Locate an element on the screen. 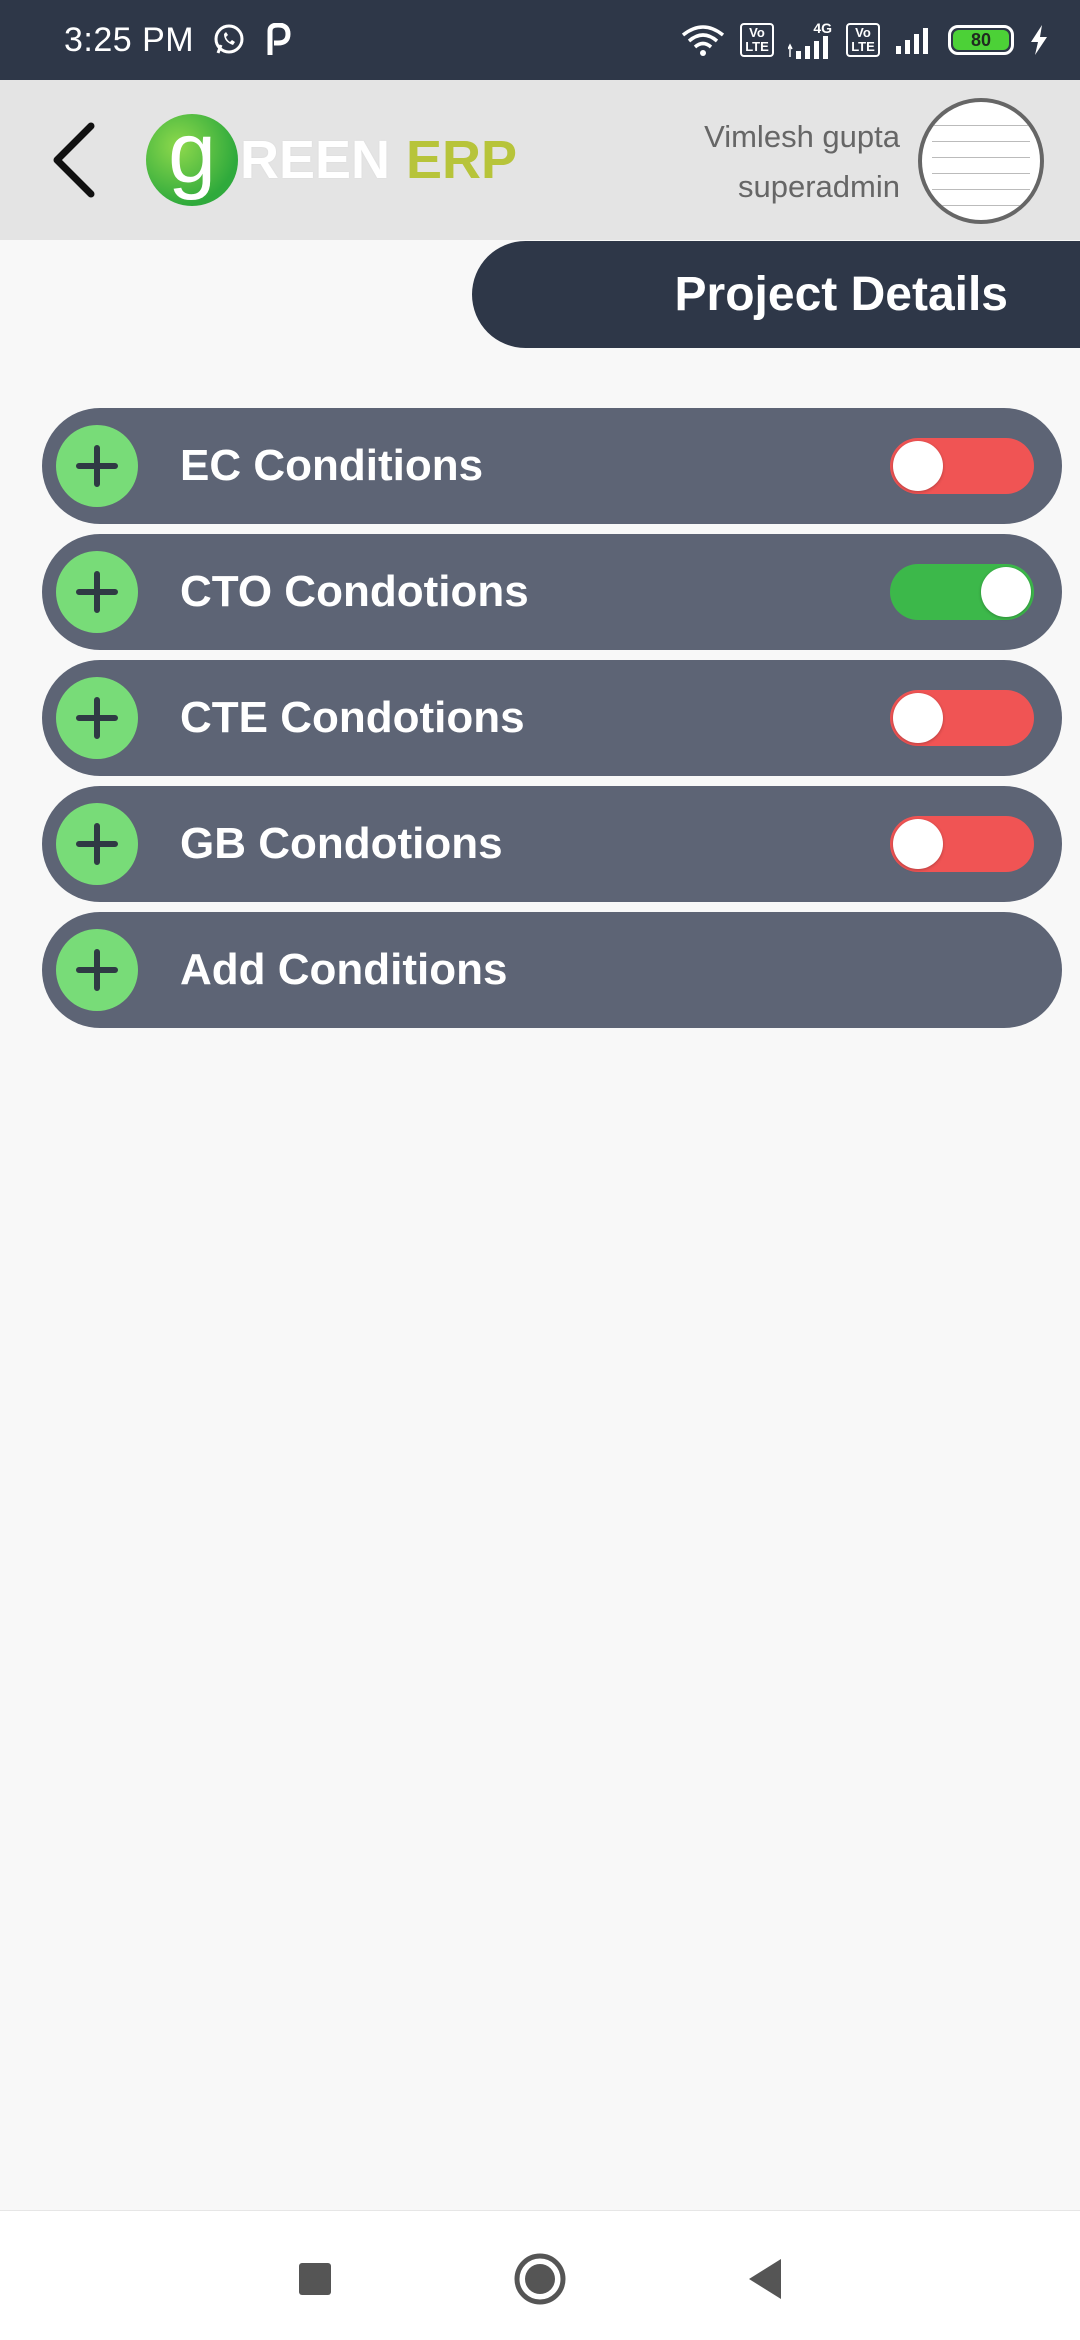 This screenshot has width=1080, height=2340. volte-badge: Vo LTE is located at coordinates (757, 40).